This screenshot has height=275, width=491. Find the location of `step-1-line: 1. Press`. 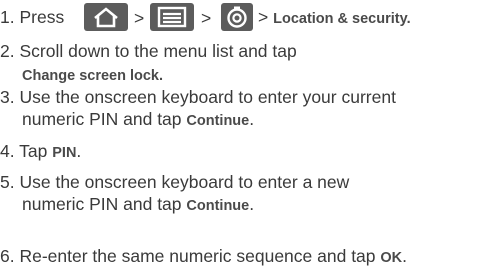

step-1-line: 1. Press is located at coordinates (32, 17).